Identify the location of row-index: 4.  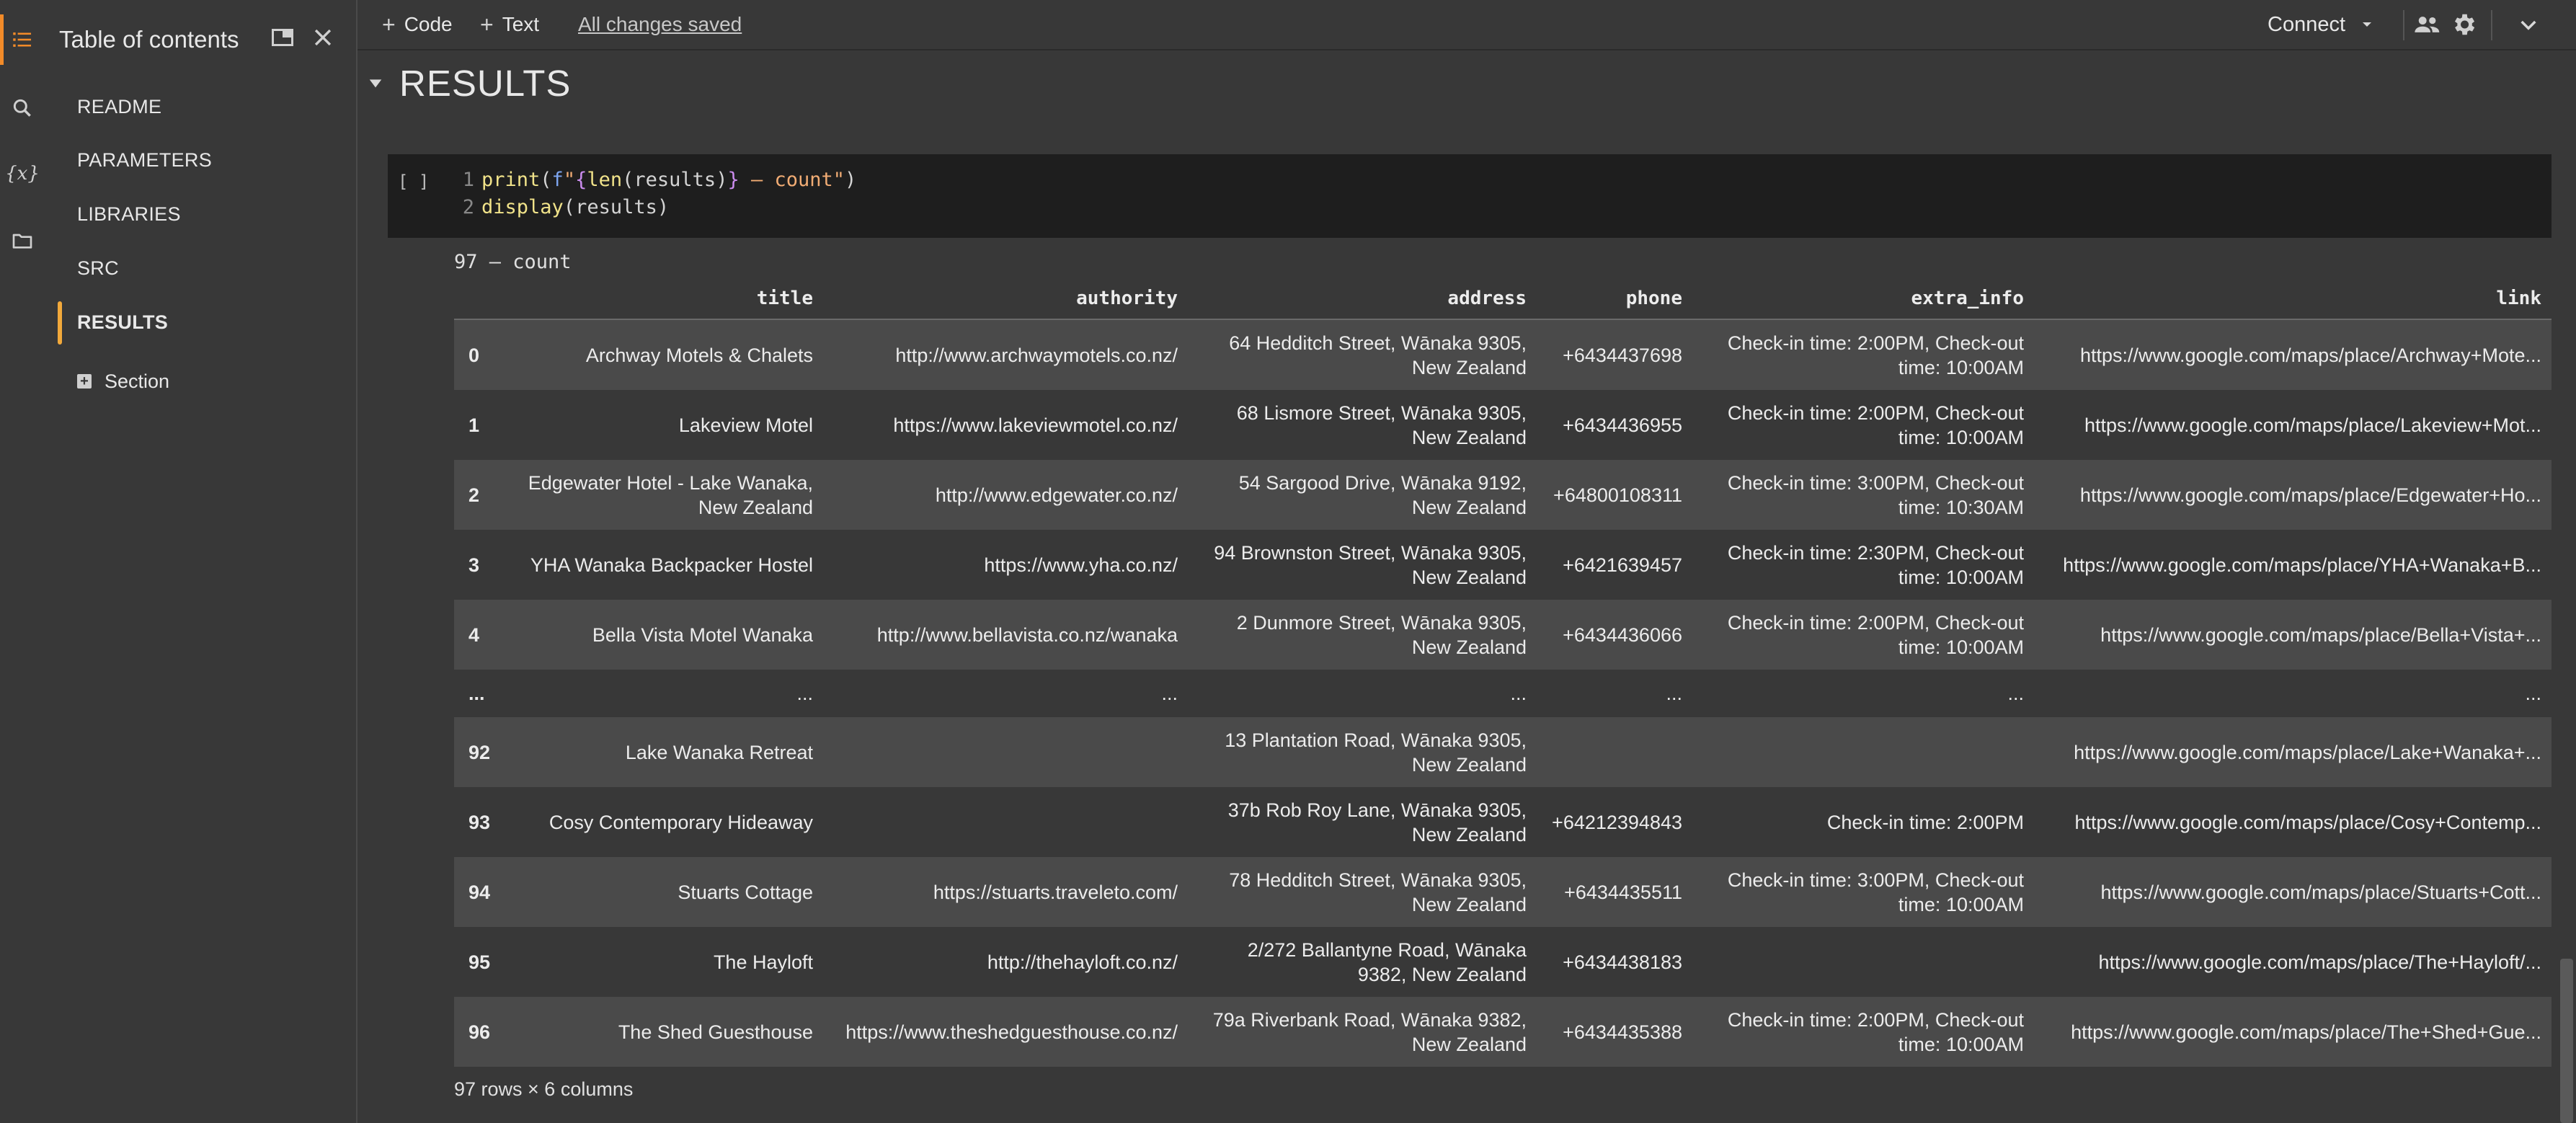
(474, 634).